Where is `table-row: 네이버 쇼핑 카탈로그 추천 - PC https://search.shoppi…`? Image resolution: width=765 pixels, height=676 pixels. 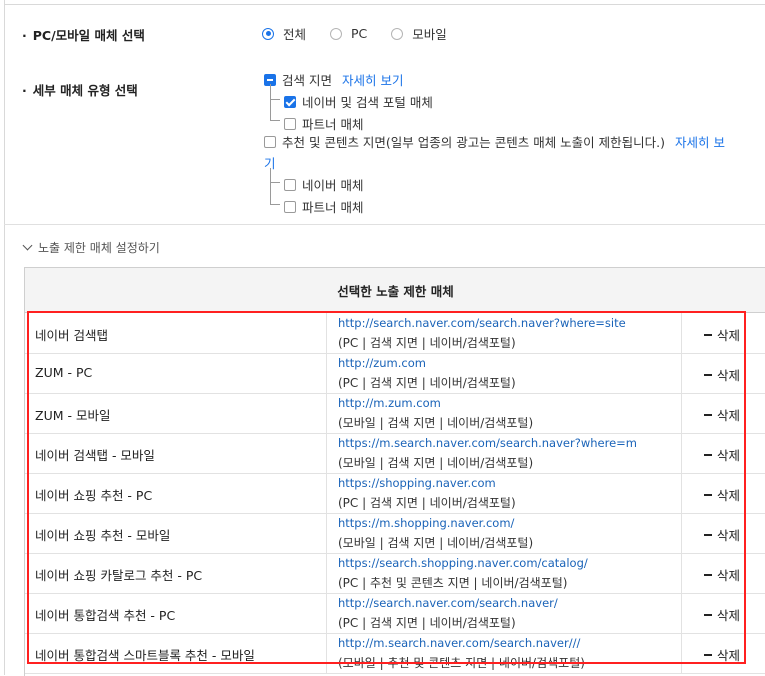 table-row: 네이버 쇼핑 카탈로그 추천 - PC https://search.shoppi… is located at coordinates (395, 573).